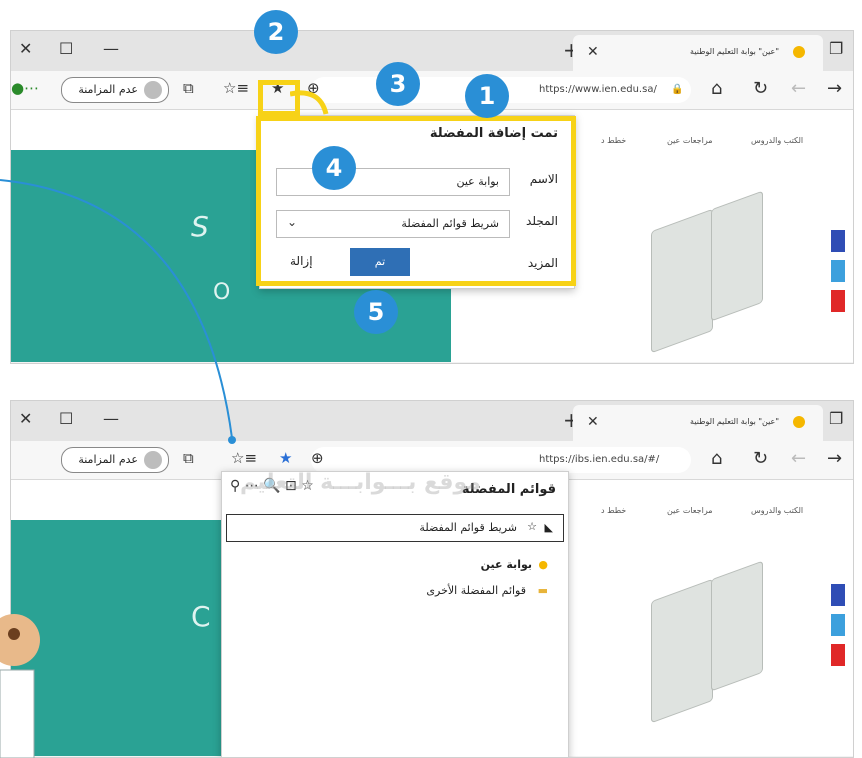  I want to click on step-badge-2-label: 2, so click(276, 32).